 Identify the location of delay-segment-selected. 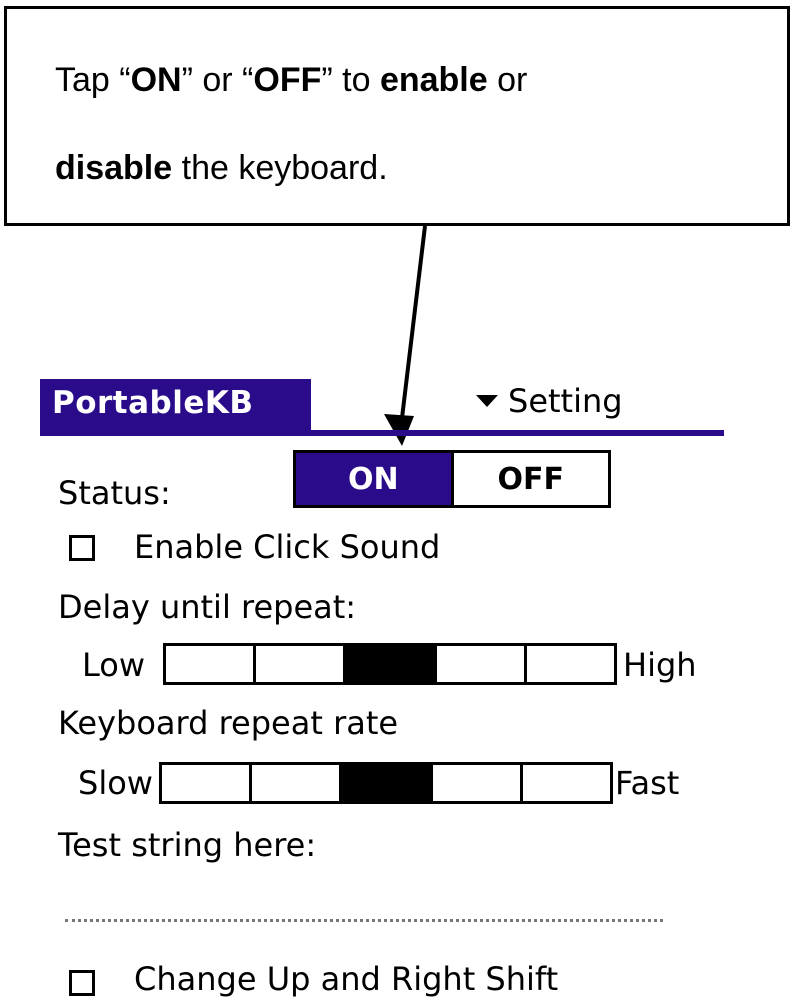
(391, 664).